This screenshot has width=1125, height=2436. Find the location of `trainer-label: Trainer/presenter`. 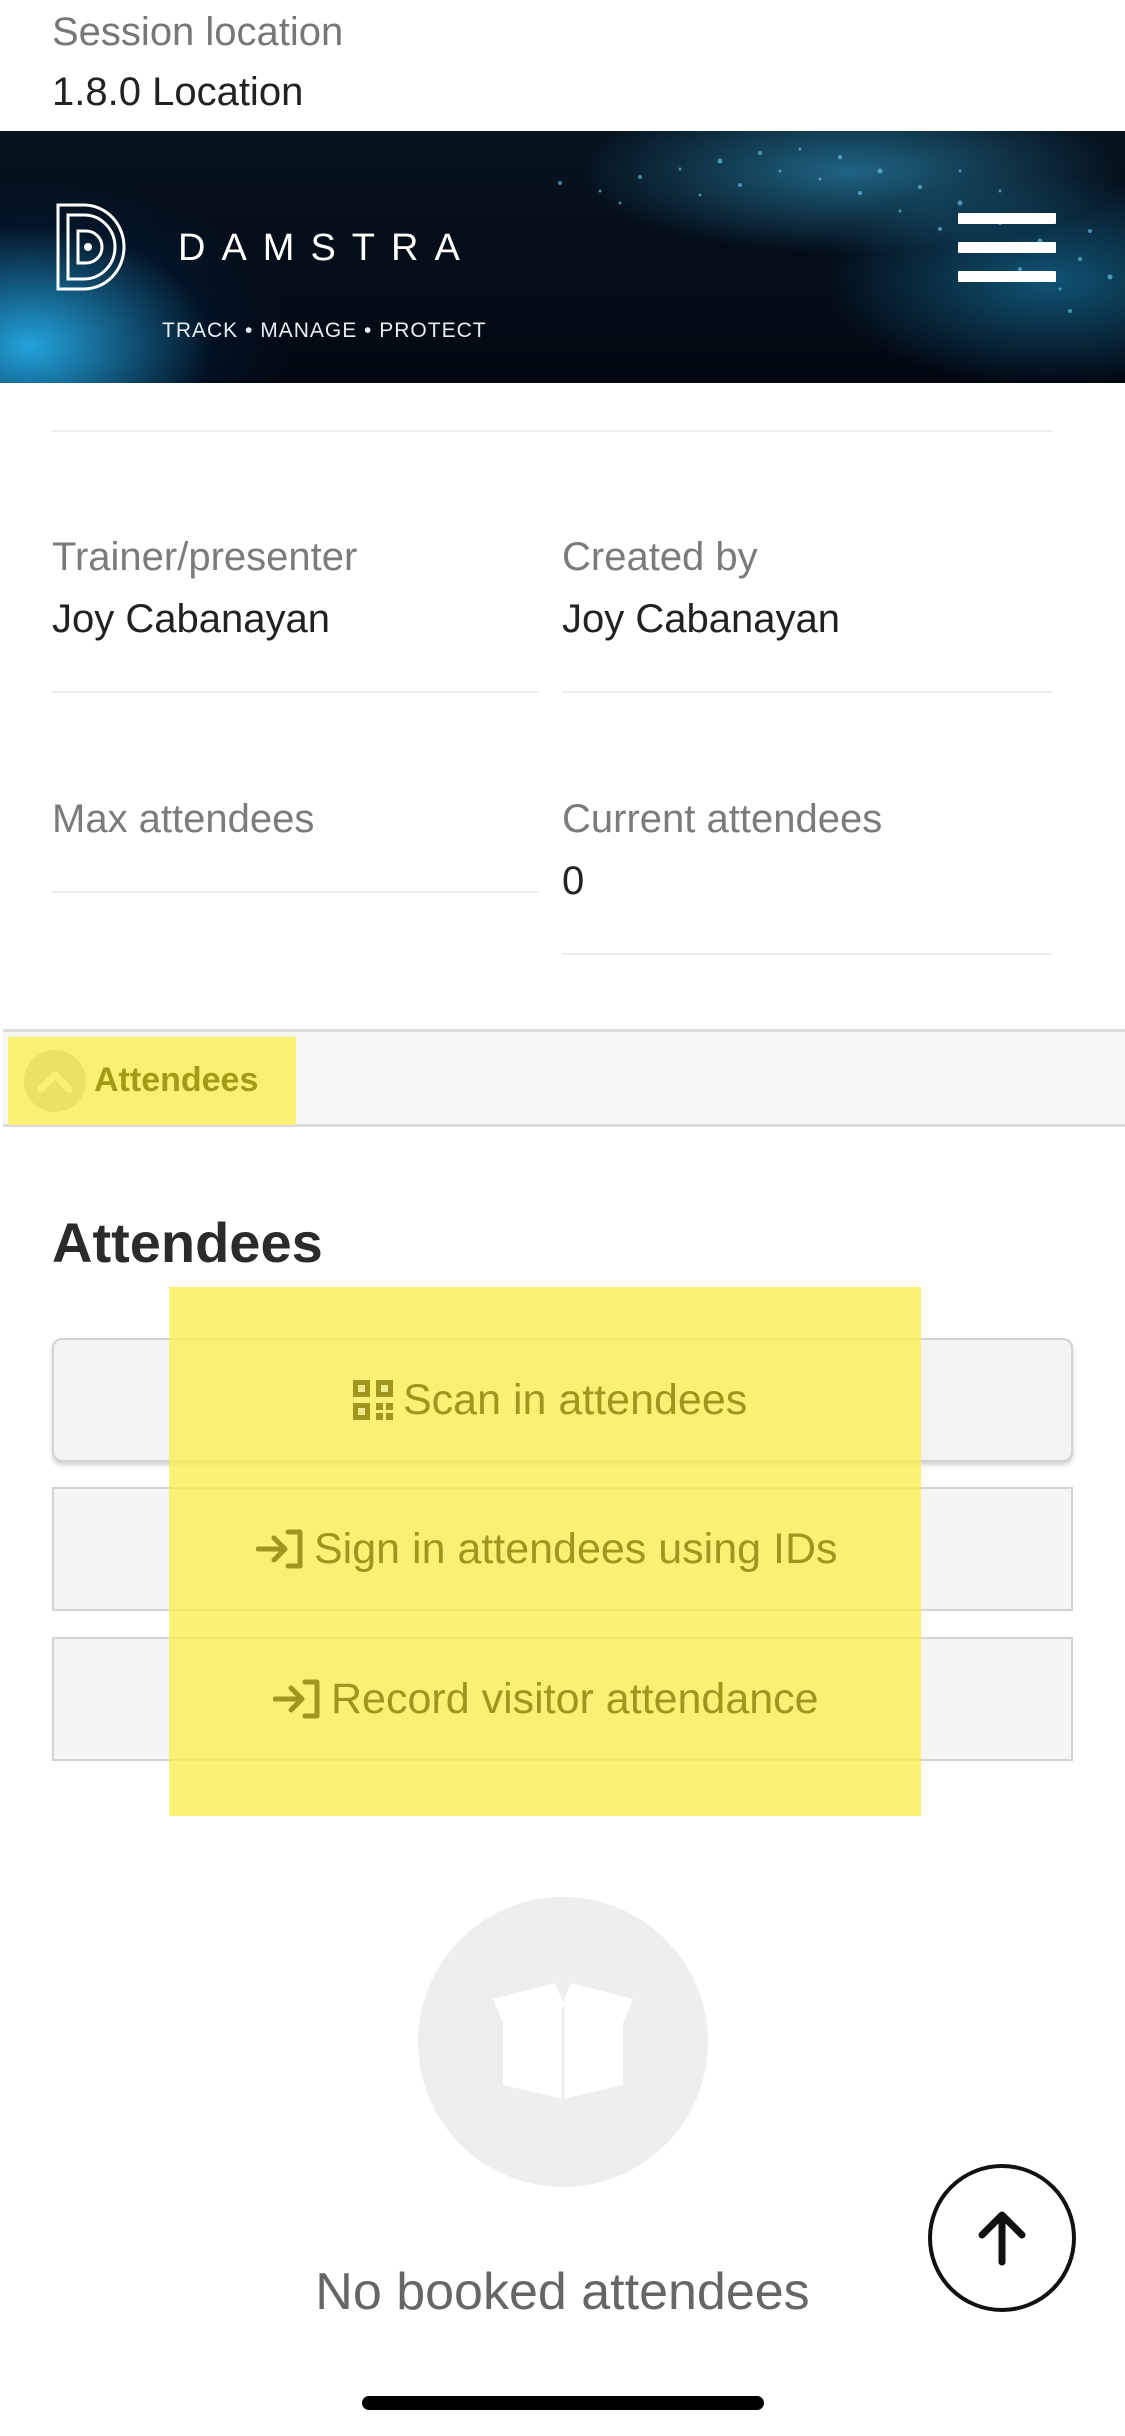

trainer-label: Trainer/presenter is located at coordinates (205, 557).